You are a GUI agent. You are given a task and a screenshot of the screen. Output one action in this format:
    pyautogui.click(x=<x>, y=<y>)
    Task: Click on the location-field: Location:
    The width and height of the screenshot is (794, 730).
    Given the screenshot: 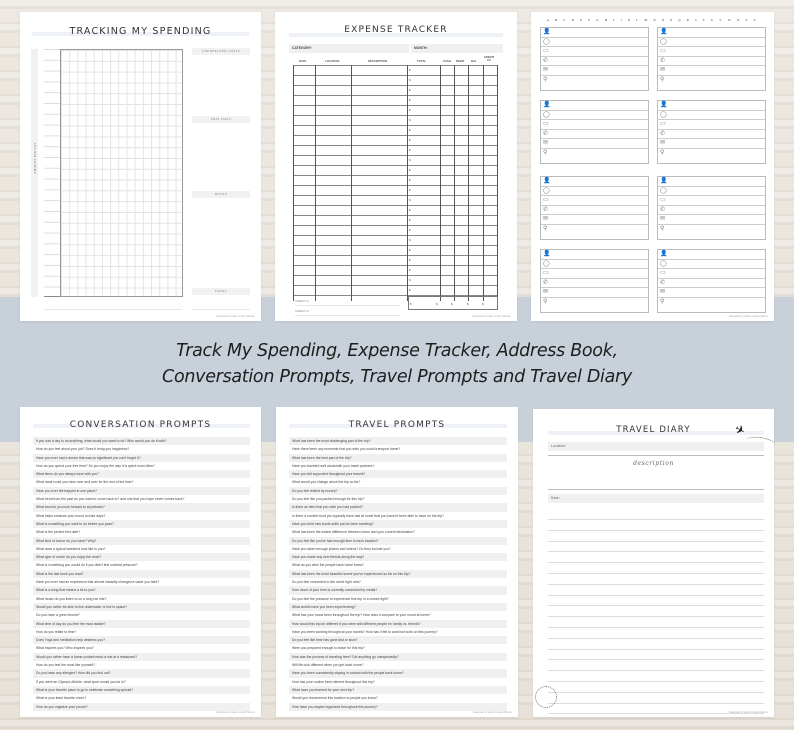 What is the action you would take?
    pyautogui.click(x=656, y=446)
    